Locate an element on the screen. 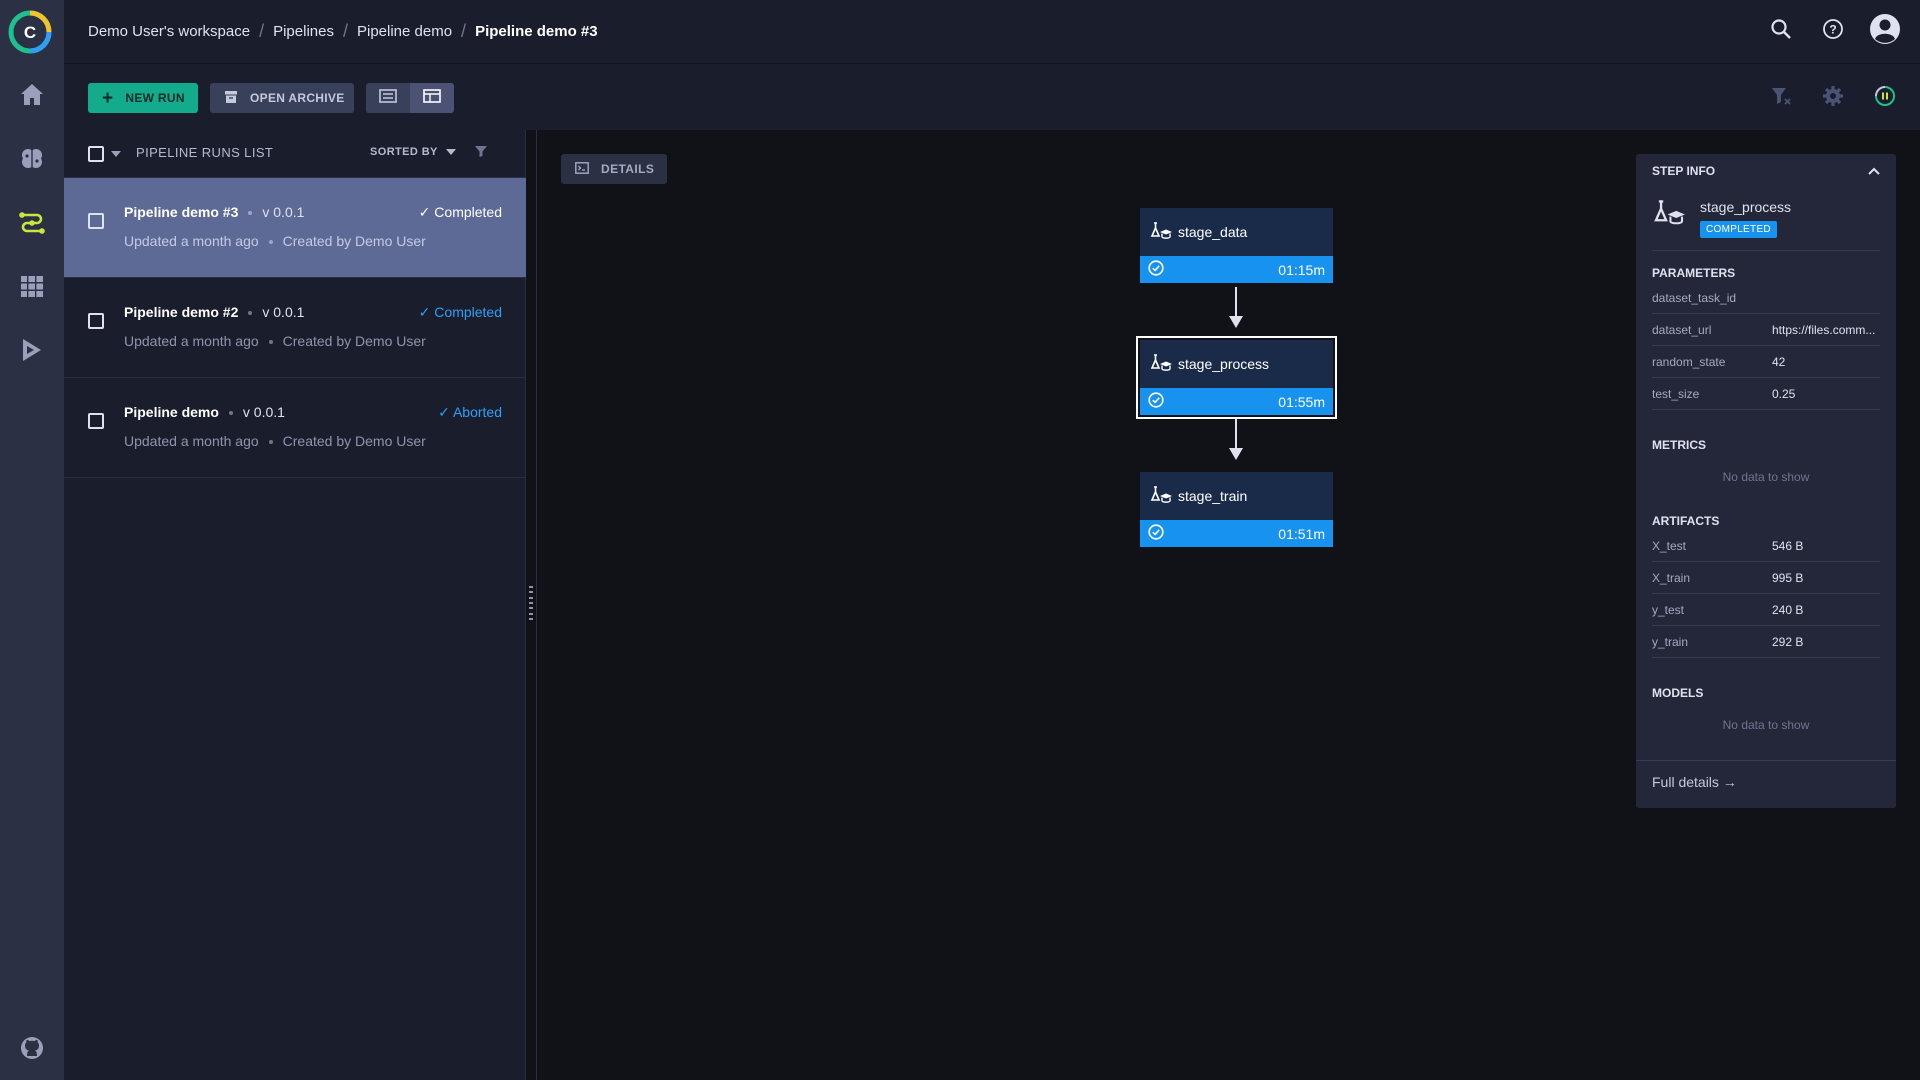 Image resolution: width=1920 pixels, height=1080 pixels. artifact-row: X_test 546 B is located at coordinates (1766, 546).